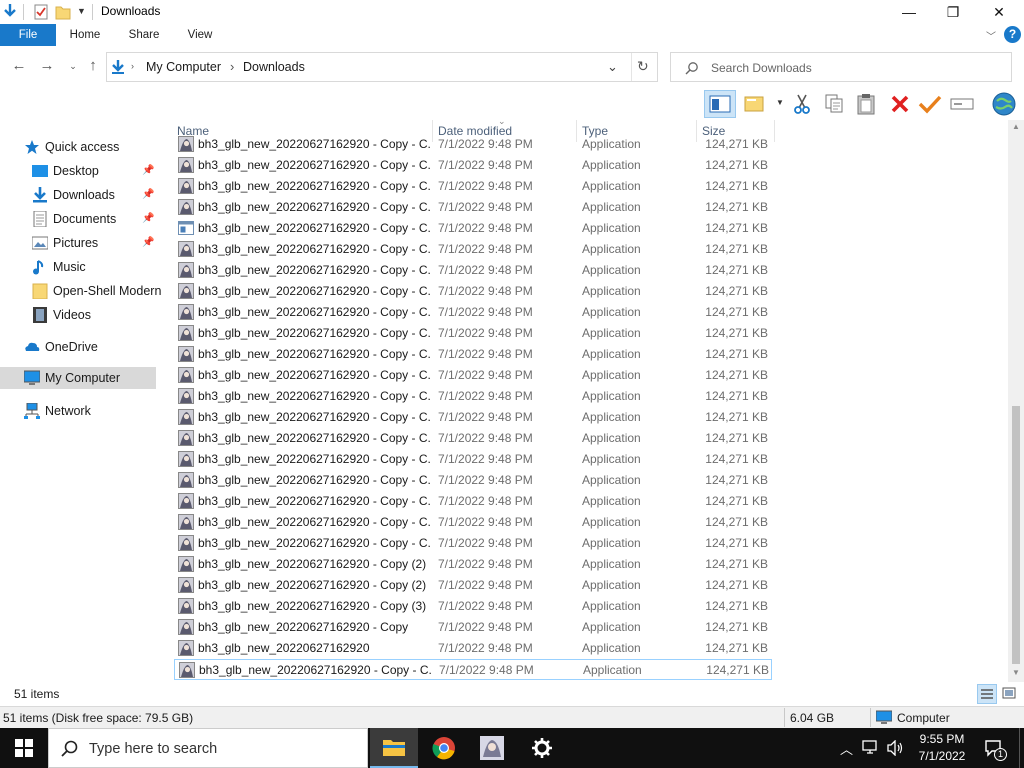 The height and width of the screenshot is (768, 1024). What do you see at coordinates (866, 104) in the screenshot?
I see `paste-button` at bounding box center [866, 104].